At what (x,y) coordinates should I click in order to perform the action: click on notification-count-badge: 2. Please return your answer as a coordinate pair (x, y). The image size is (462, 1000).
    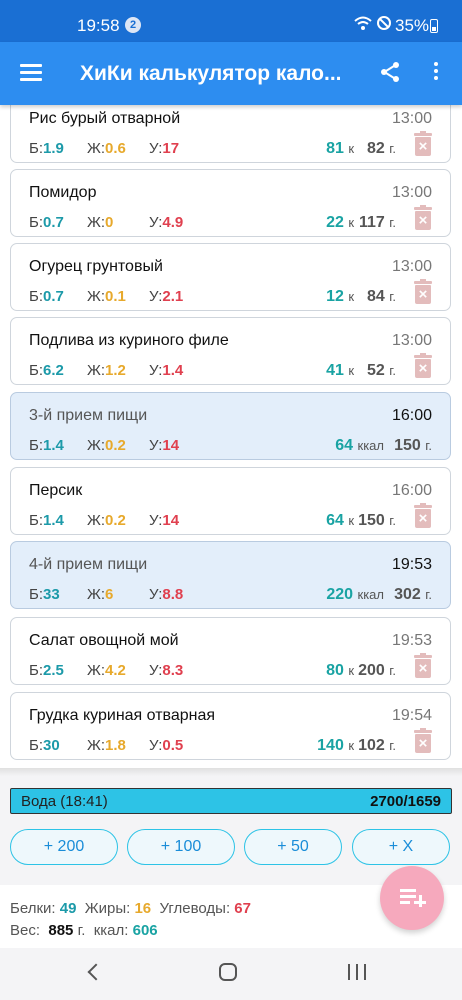
    Looking at the image, I should click on (133, 25).